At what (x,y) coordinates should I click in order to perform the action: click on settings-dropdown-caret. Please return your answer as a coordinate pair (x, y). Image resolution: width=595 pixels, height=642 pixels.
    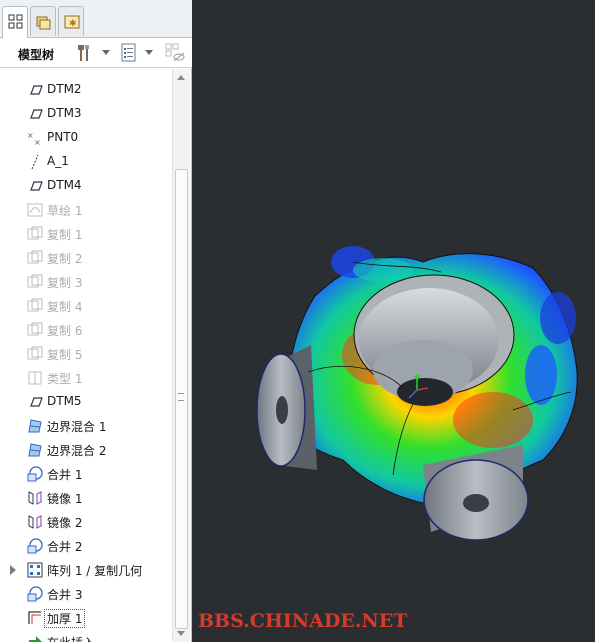
    Looking at the image, I should click on (106, 52).